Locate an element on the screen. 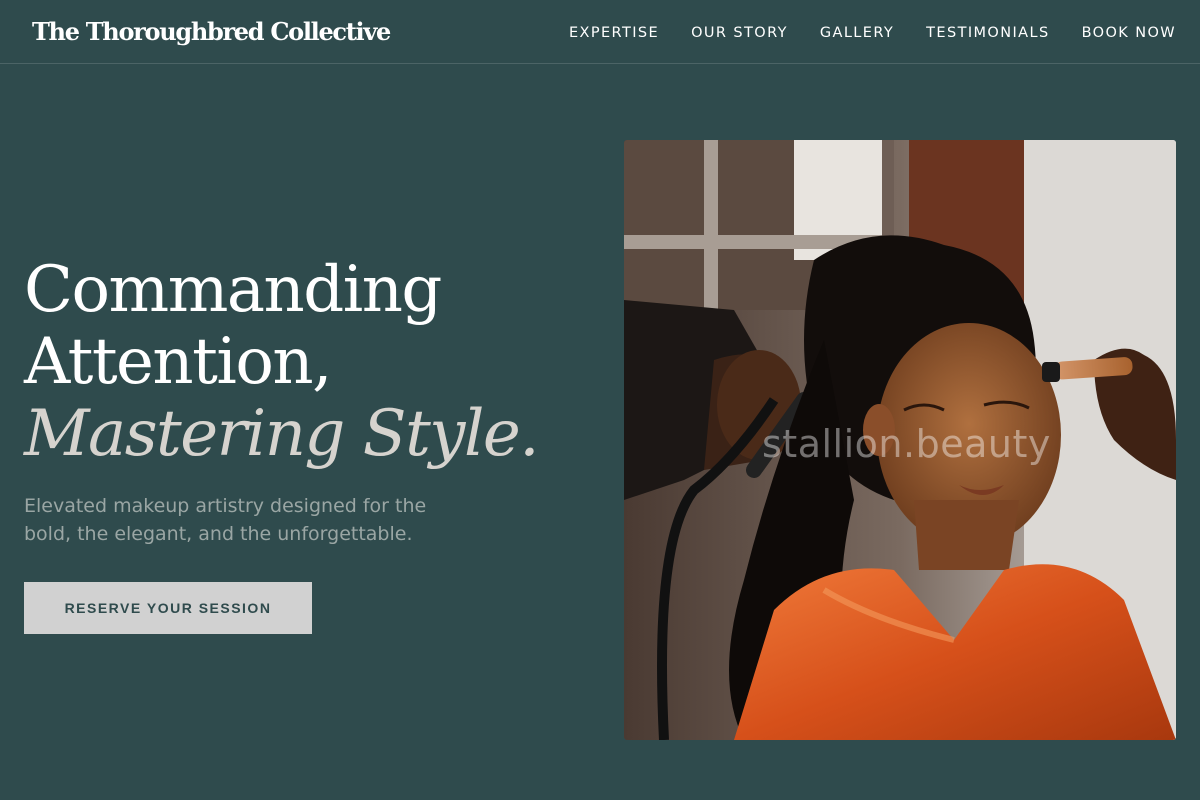  headline-accent: Mastering Style. is located at coordinates (282, 434).